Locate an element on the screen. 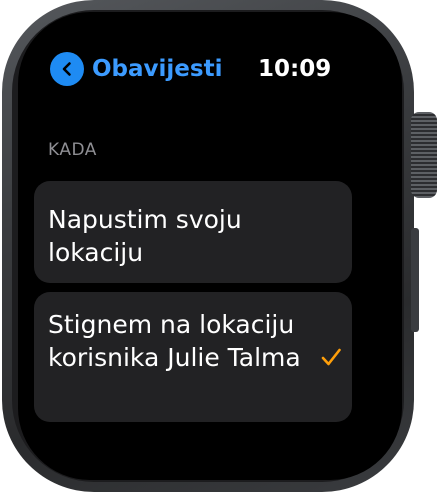 The height and width of the screenshot is (492, 439). section-header: KADA is located at coordinates (72, 150).